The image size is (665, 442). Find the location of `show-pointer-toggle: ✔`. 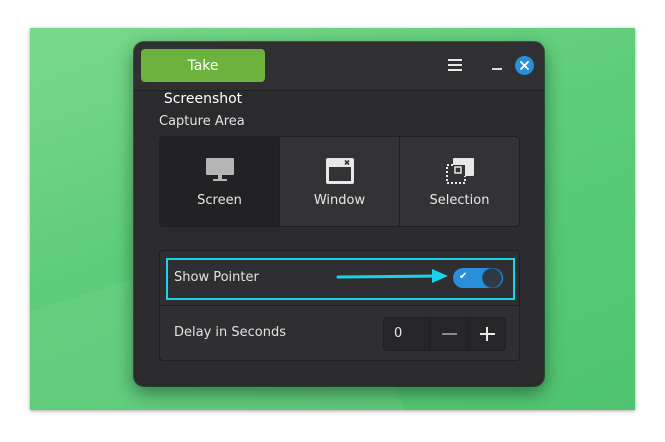

show-pointer-toggle: ✔ is located at coordinates (478, 278).